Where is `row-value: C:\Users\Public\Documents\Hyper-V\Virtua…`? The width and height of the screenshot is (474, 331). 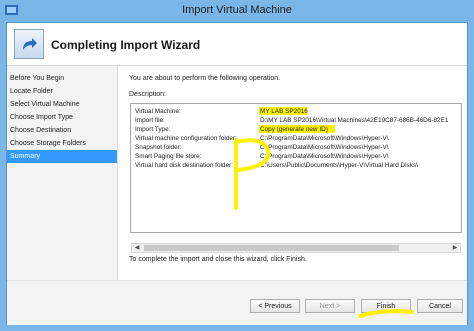 row-value: C:\Users\Public\Documents\Hyper-V\Virtua… is located at coordinates (339, 165).